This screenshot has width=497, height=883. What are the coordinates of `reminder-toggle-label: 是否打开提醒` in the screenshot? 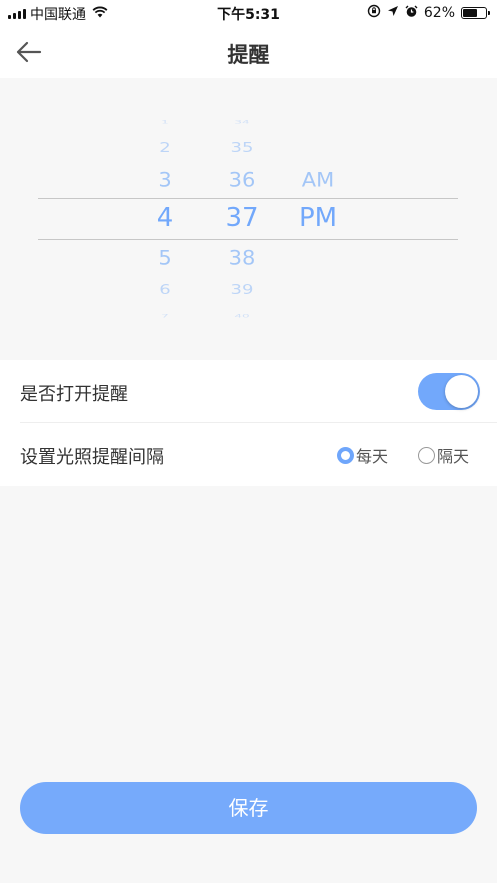 It's located at (74, 394).